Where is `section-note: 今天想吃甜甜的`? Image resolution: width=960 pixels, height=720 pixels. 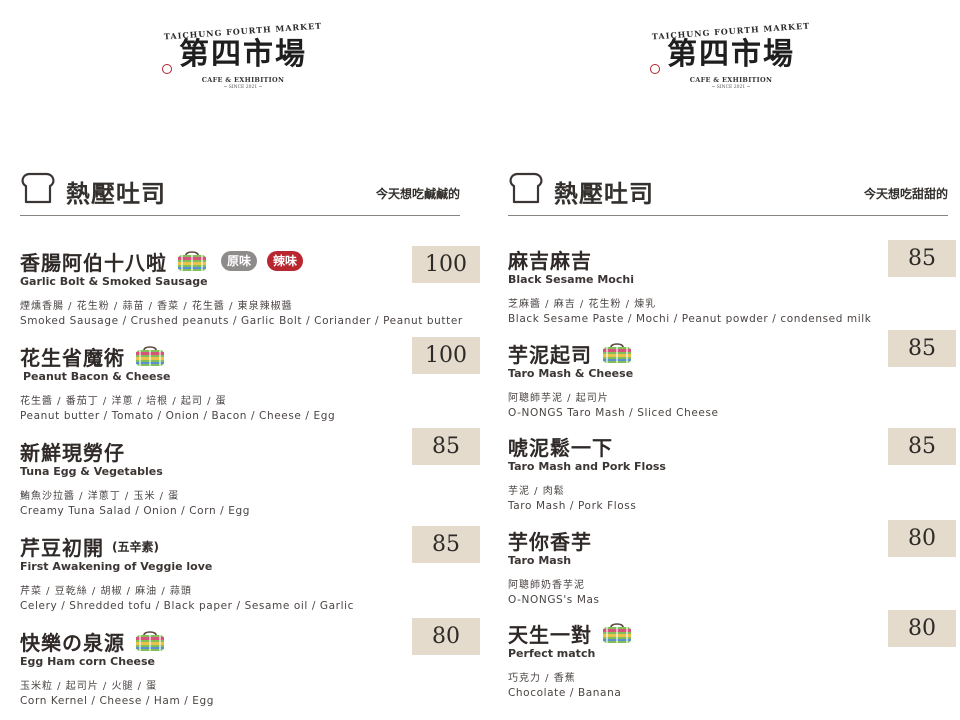
section-note: 今天想吃甜甜的 is located at coordinates (905, 194).